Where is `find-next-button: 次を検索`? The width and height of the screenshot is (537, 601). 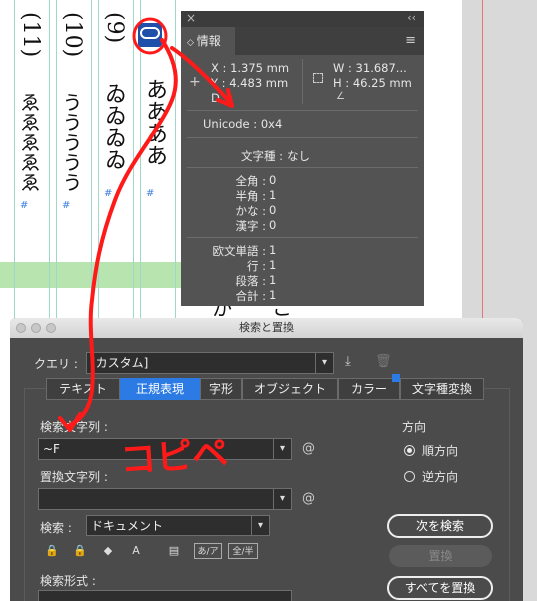 find-next-button: 次を検索 is located at coordinates (440, 526).